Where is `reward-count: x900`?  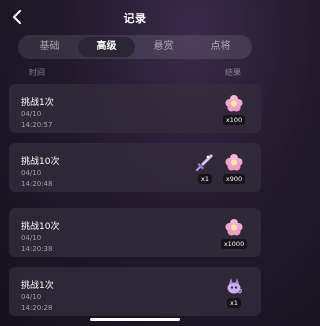
reward-count: x900 is located at coordinates (234, 179).